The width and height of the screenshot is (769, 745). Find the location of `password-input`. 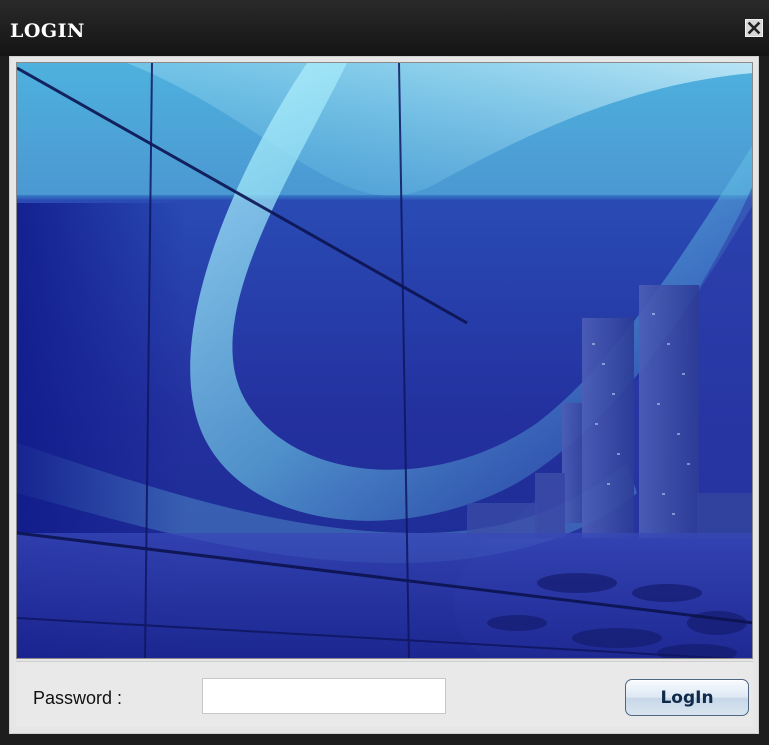

password-input is located at coordinates (324, 696).